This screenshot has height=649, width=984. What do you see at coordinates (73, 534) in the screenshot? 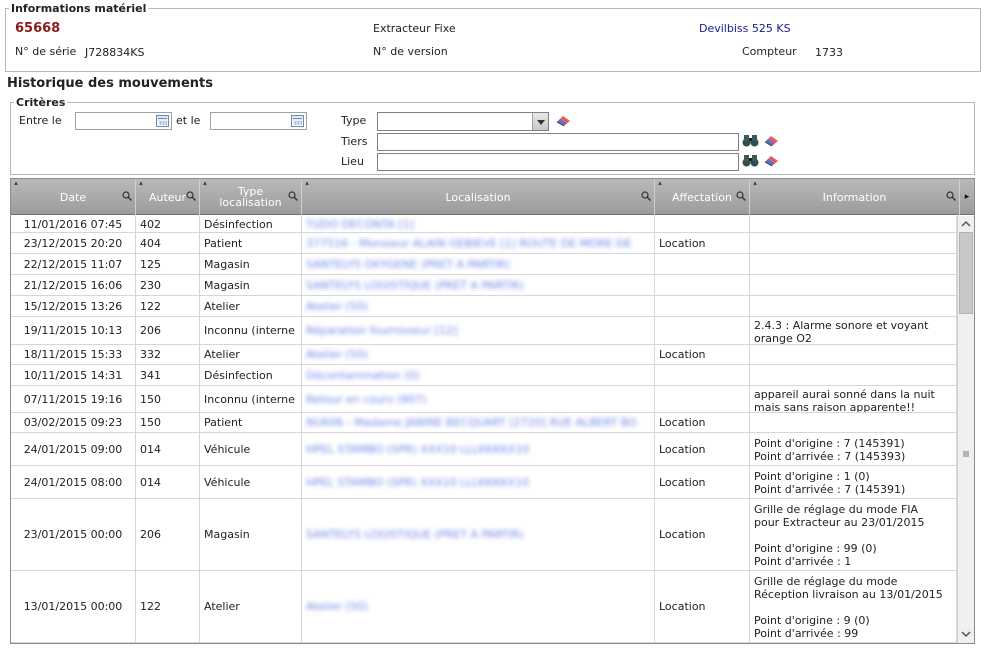
I see `cell-date: 23/01/2015 00:00` at bounding box center [73, 534].